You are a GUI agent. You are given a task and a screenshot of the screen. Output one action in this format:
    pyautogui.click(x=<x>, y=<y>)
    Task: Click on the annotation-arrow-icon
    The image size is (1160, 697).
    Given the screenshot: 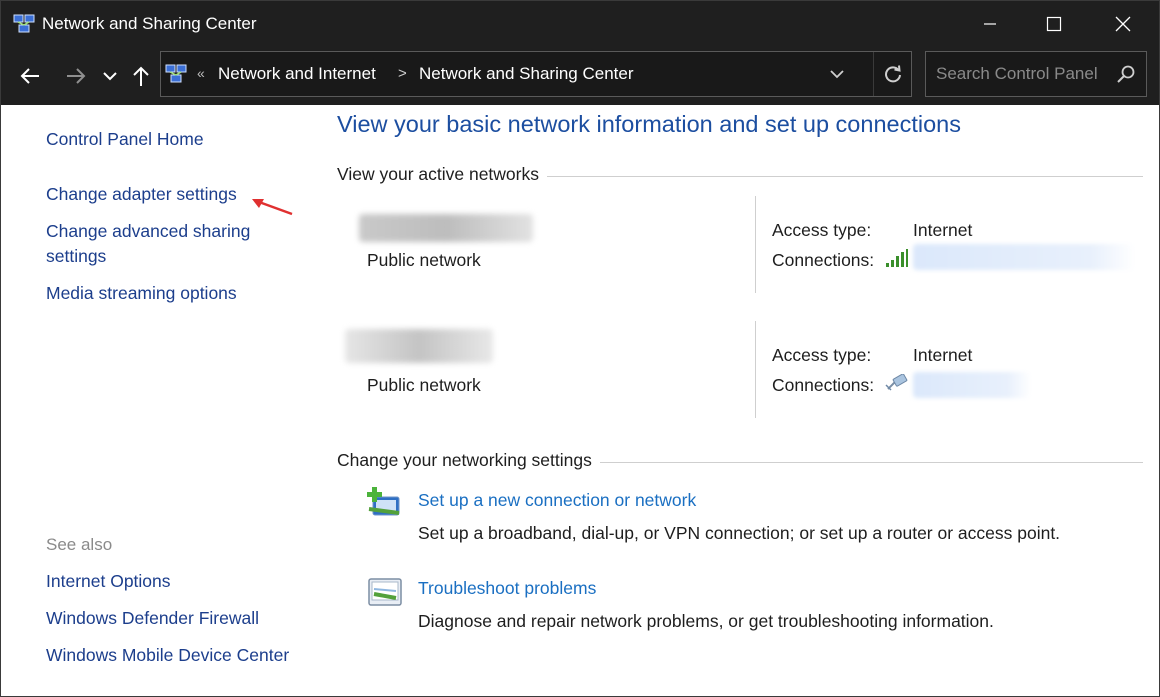 What is the action you would take?
    pyautogui.click(x=272, y=207)
    